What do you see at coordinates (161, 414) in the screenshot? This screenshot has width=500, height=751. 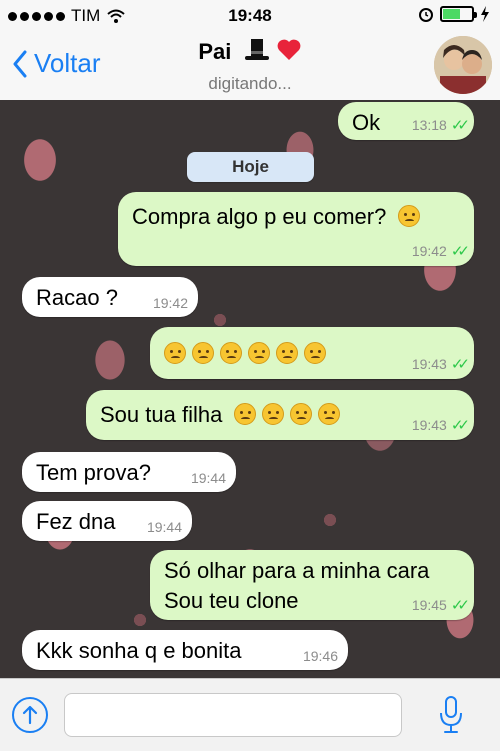 I see `message-text-value: Sou tua filha` at bounding box center [161, 414].